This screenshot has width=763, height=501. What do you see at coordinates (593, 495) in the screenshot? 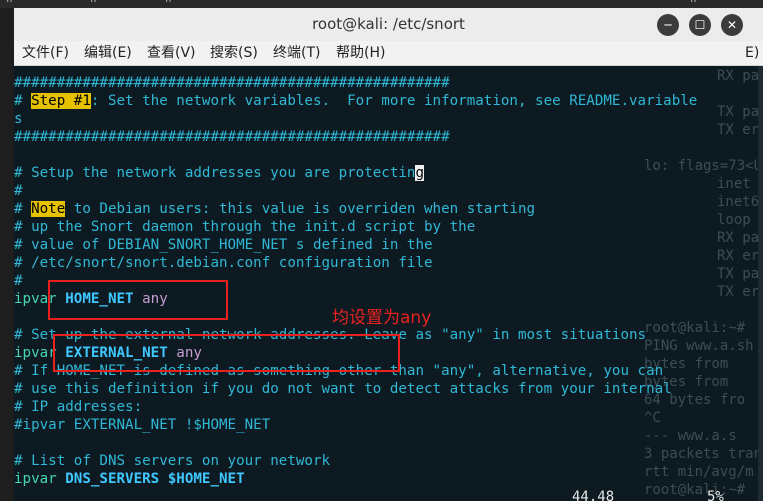
I see `cursor-position: 44,48` at bounding box center [593, 495].